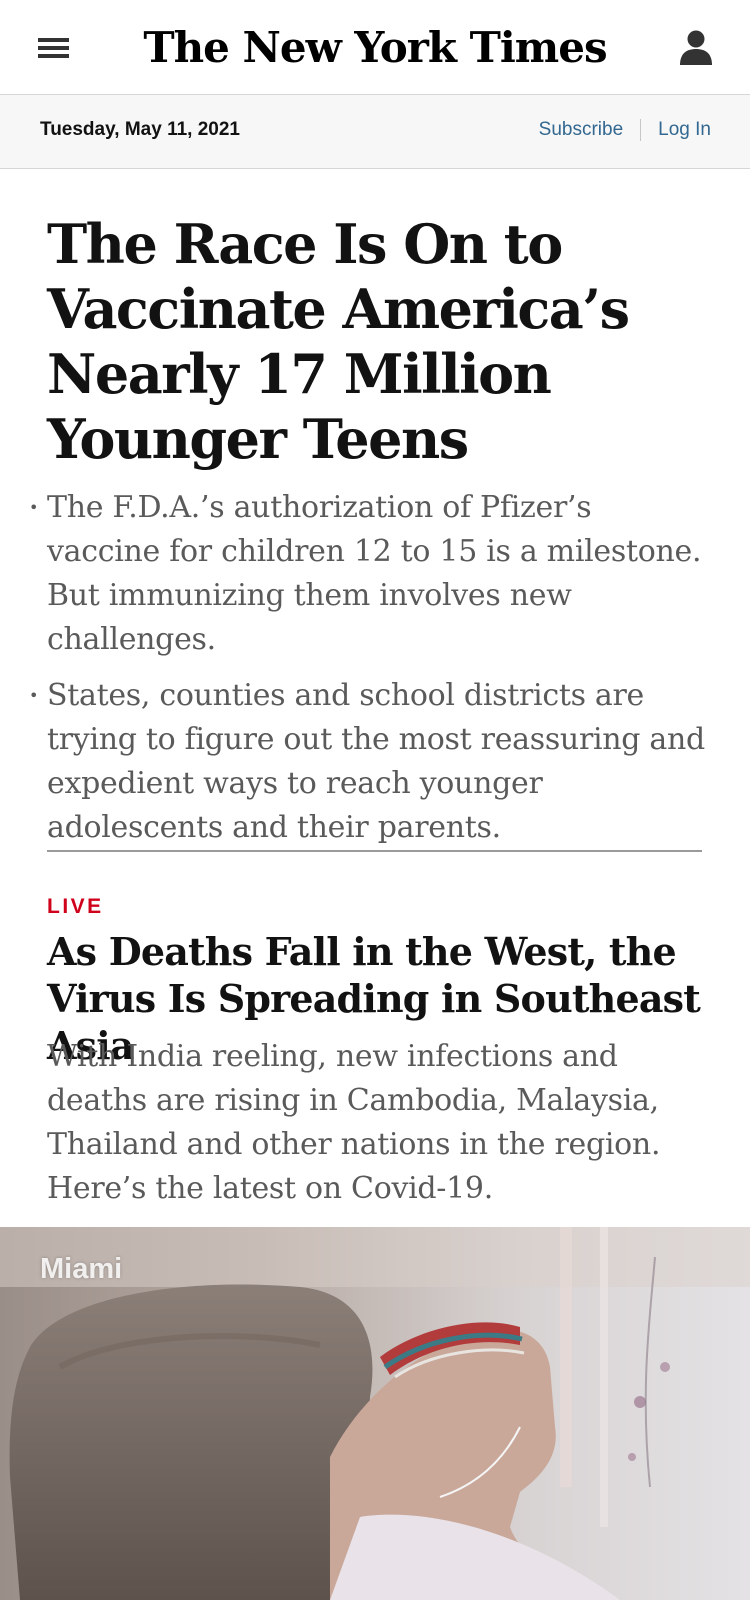  What do you see at coordinates (581, 130) in the screenshot?
I see `subscribe-link: Subscribe` at bounding box center [581, 130].